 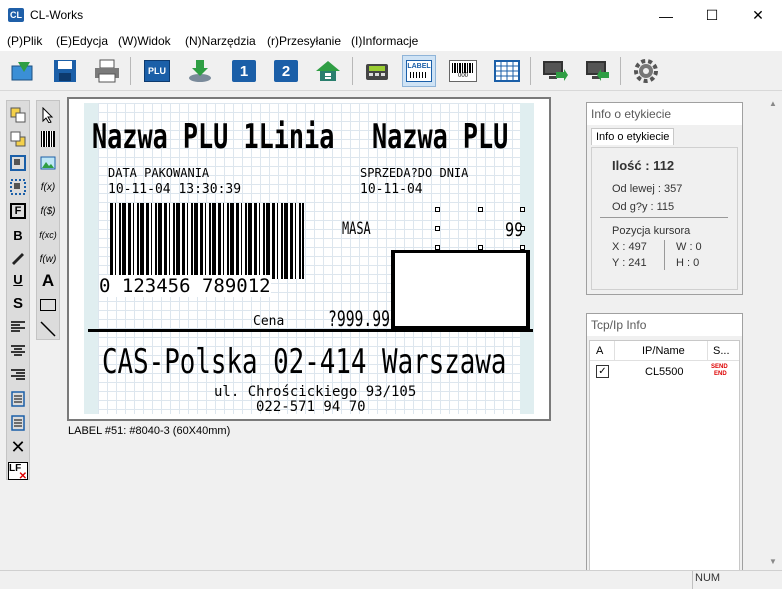 What do you see at coordinates (377, 71) in the screenshot?
I see `scale-button` at bounding box center [377, 71].